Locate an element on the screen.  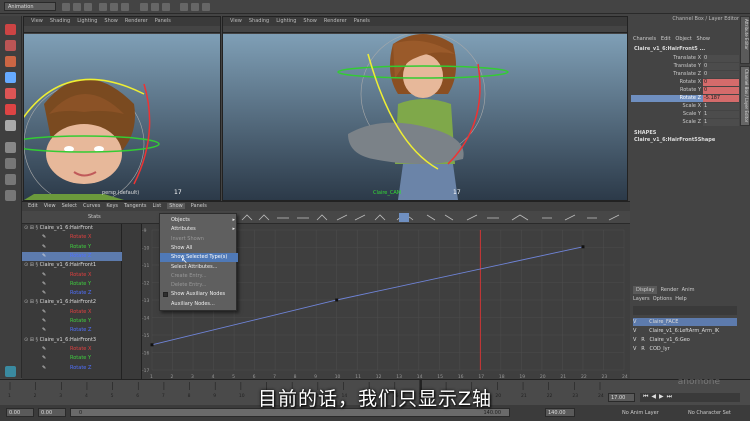
layer-row: V R Claire_v1_6:Geo is located at coordinates (685, 340).